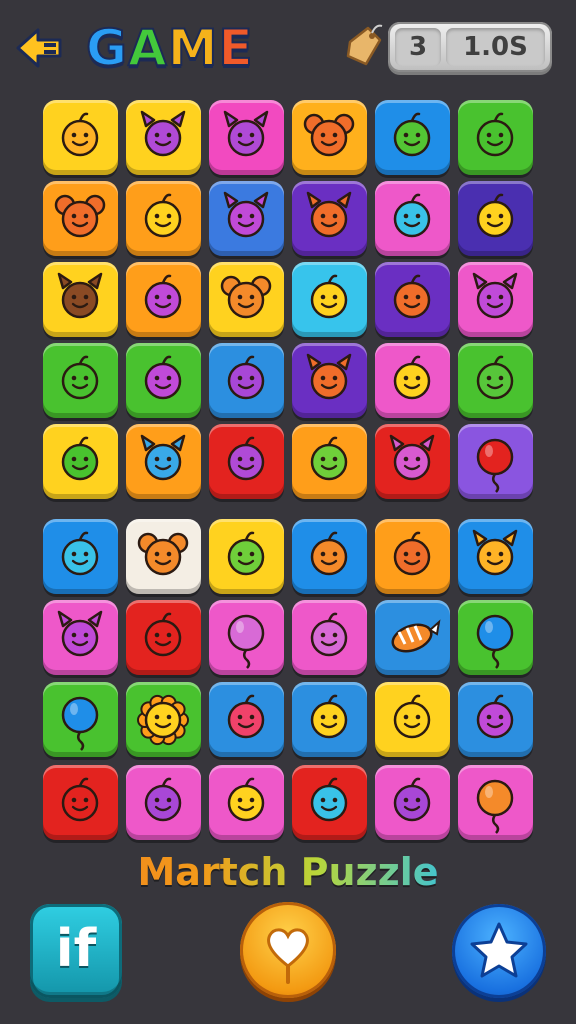  What do you see at coordinates (288, 956) in the screenshot?
I see `heart-lollipop-icon` at bounding box center [288, 956].